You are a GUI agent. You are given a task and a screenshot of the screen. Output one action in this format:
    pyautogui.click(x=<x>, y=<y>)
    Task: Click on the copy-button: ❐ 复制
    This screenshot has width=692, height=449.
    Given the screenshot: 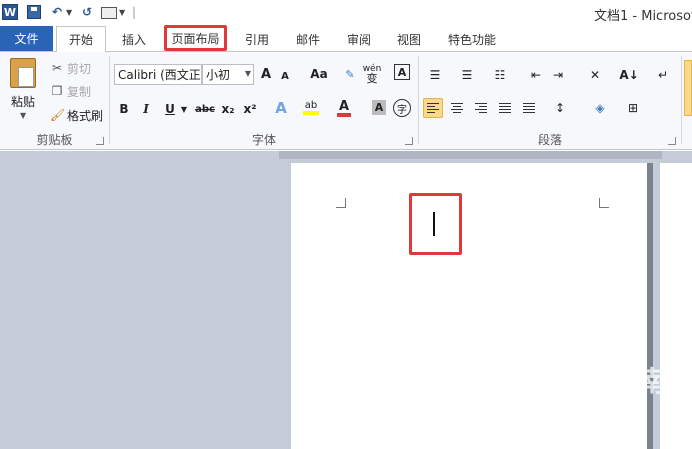 What is the action you would take?
    pyautogui.click(x=70, y=91)
    